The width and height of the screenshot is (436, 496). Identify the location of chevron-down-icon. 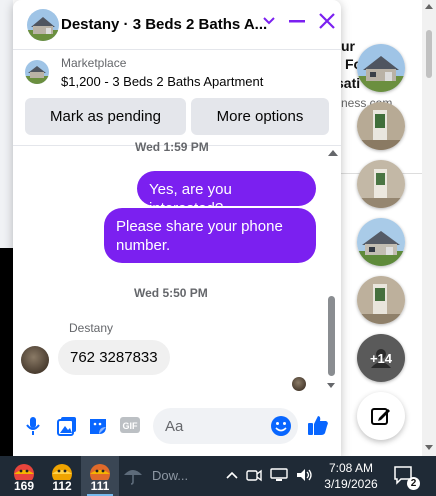
(269, 21).